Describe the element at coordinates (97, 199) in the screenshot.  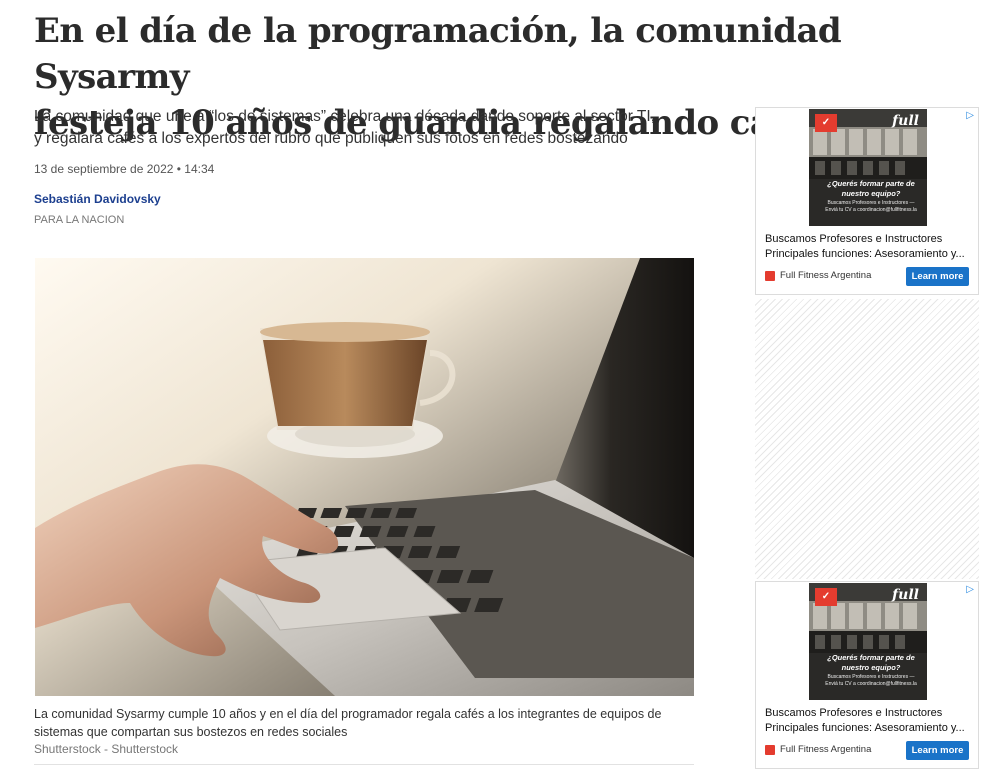
I see `author-link: Sebastián Davidovsky` at that location.